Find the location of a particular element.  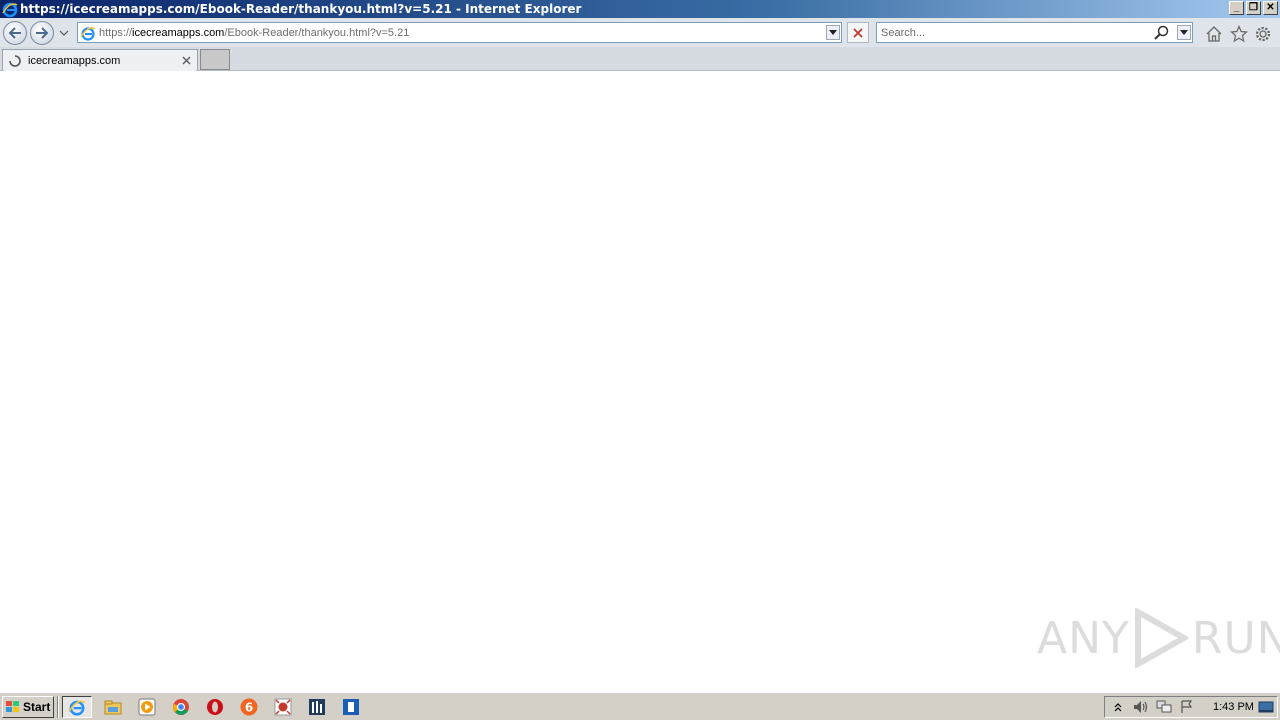

forward-button is located at coordinates (42, 33).